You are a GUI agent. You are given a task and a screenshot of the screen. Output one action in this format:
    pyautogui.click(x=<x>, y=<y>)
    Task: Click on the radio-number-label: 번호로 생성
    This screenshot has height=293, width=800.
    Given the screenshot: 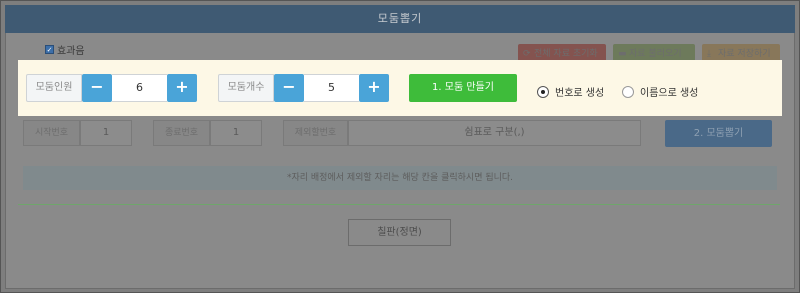 What is the action you would take?
    pyautogui.click(x=580, y=93)
    